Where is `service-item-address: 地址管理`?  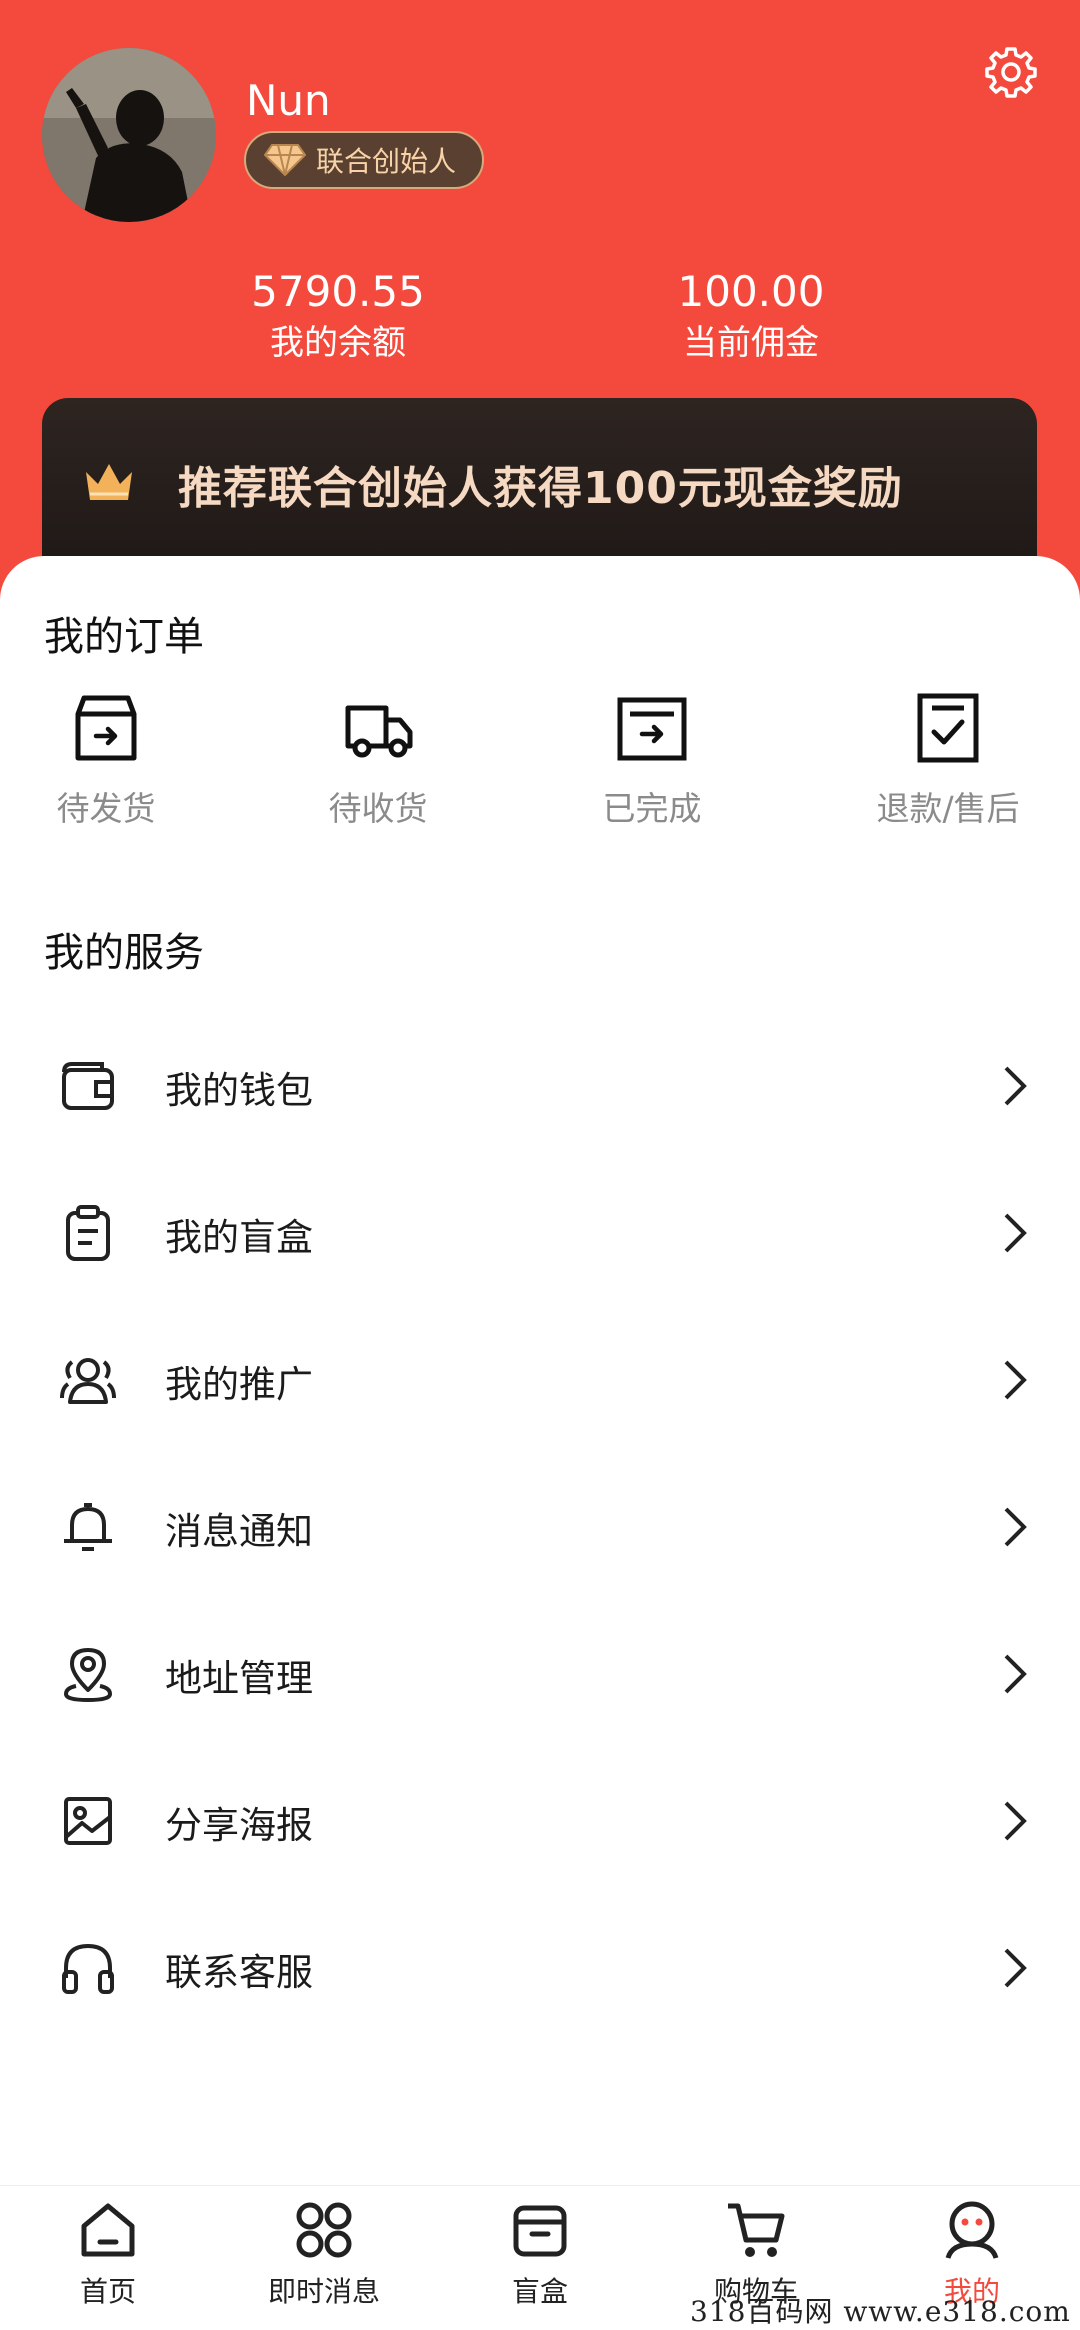
service-item-address: 地址管理 is located at coordinates (540, 1674).